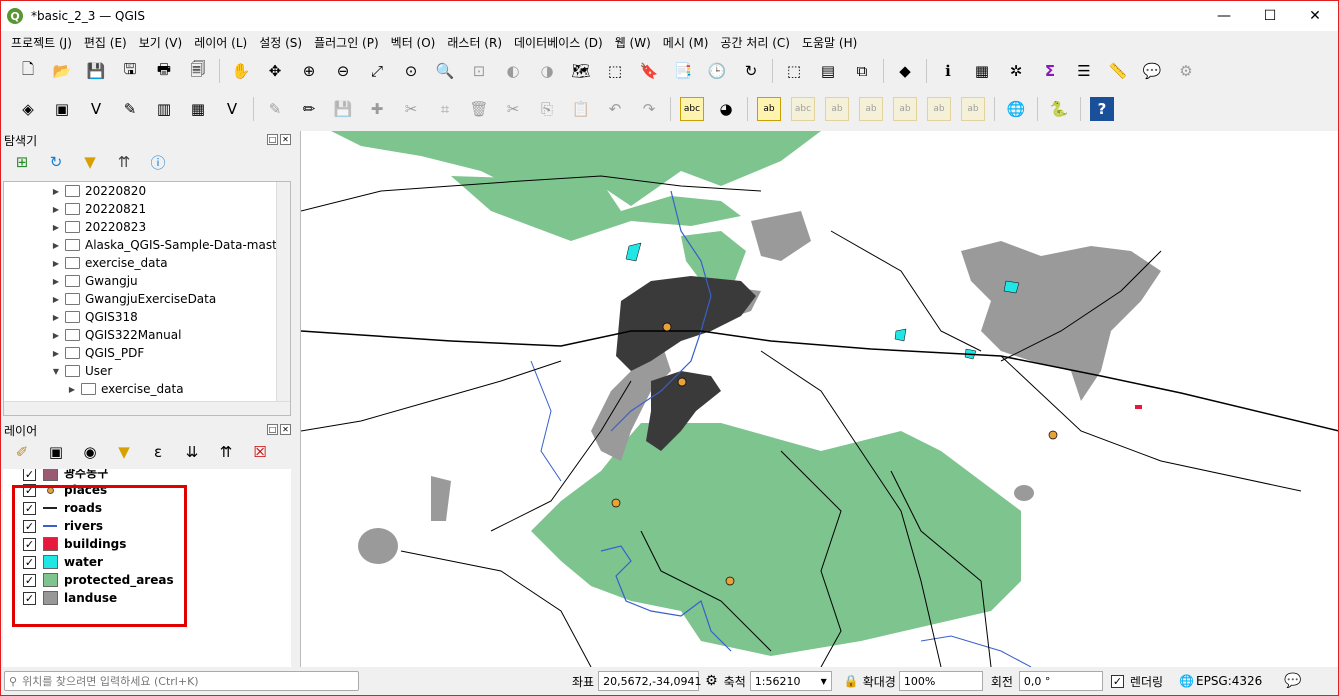 This screenshot has width=1339, height=696. Describe the element at coordinates (28, 71) in the screenshot. I see `new-project-icon: 🗋` at that location.